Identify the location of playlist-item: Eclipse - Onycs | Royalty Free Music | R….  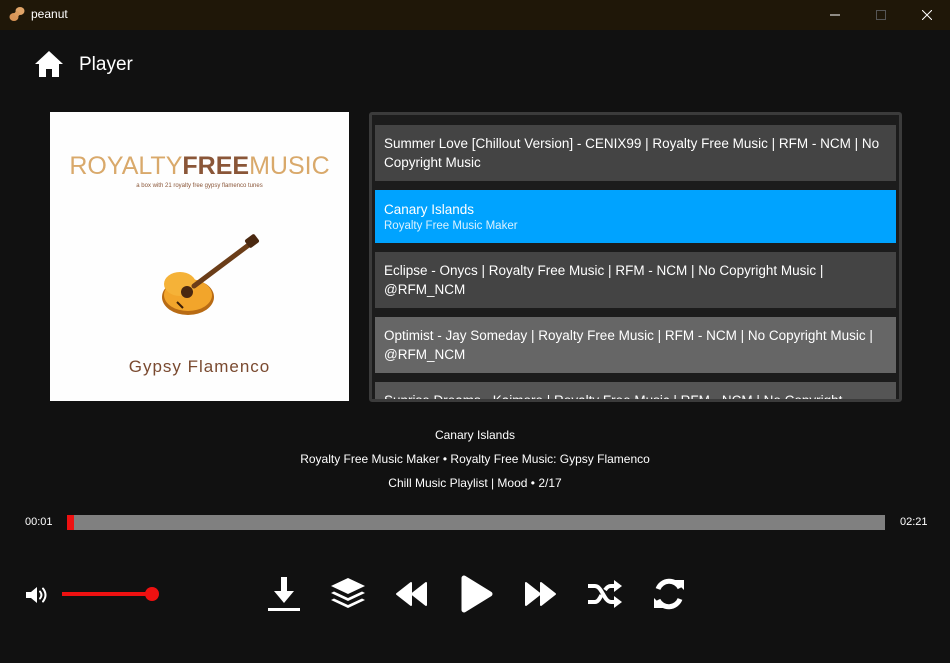
(635, 280).